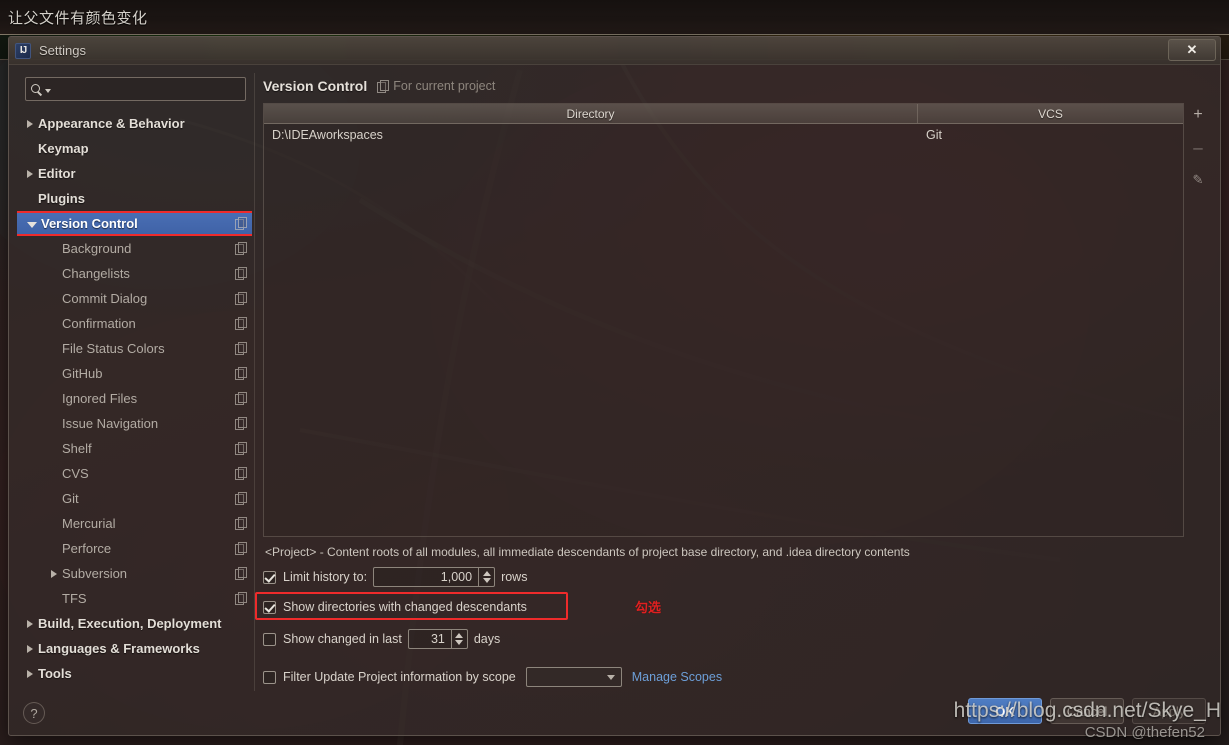 This screenshot has height=745, width=1229. What do you see at coordinates (134, 498) in the screenshot?
I see `sidebar-item-git: Git` at bounding box center [134, 498].